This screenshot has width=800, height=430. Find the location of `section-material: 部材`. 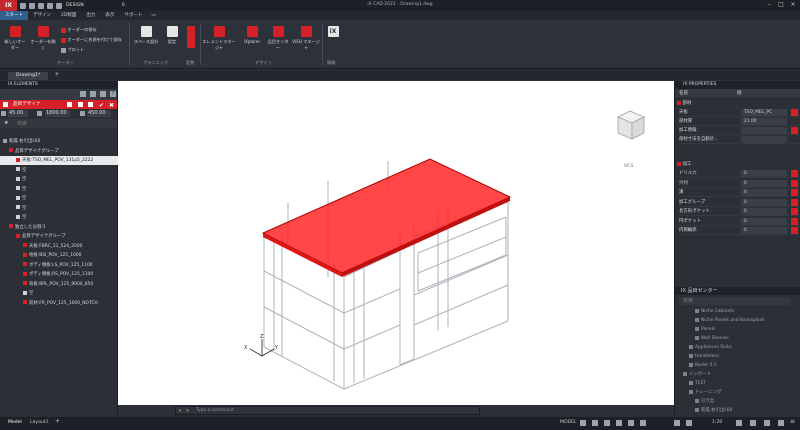

section-material: 部材 is located at coordinates (684, 104).